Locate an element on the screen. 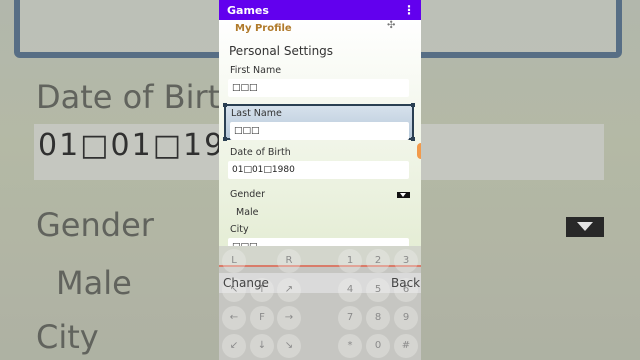  key-right: → is located at coordinates (289, 318).